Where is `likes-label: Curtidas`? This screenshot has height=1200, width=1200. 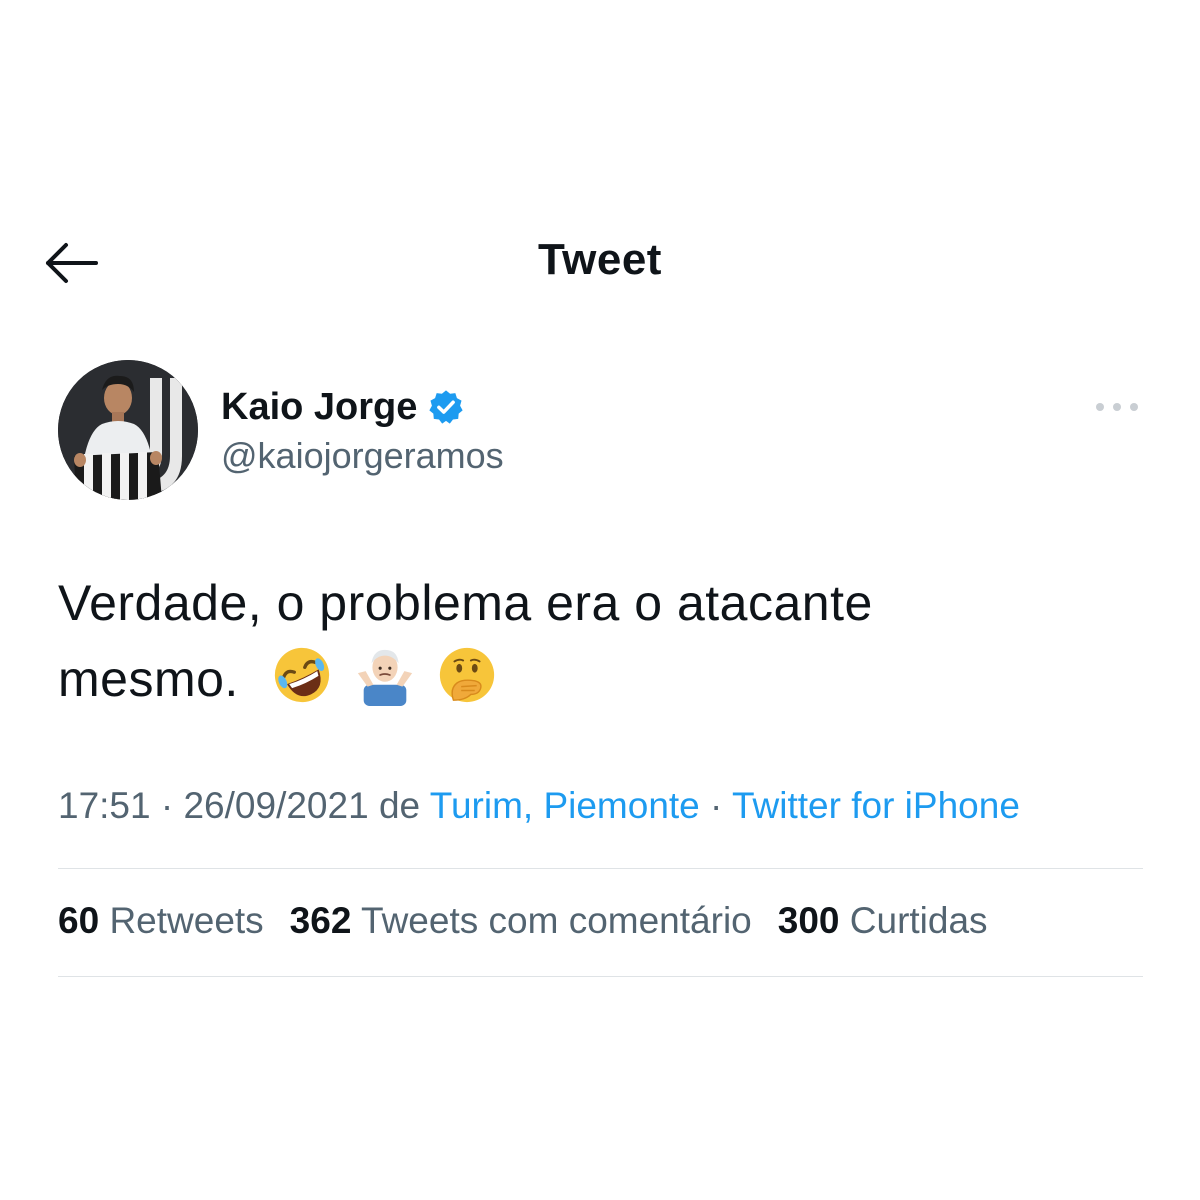 likes-label: Curtidas is located at coordinates (918, 920).